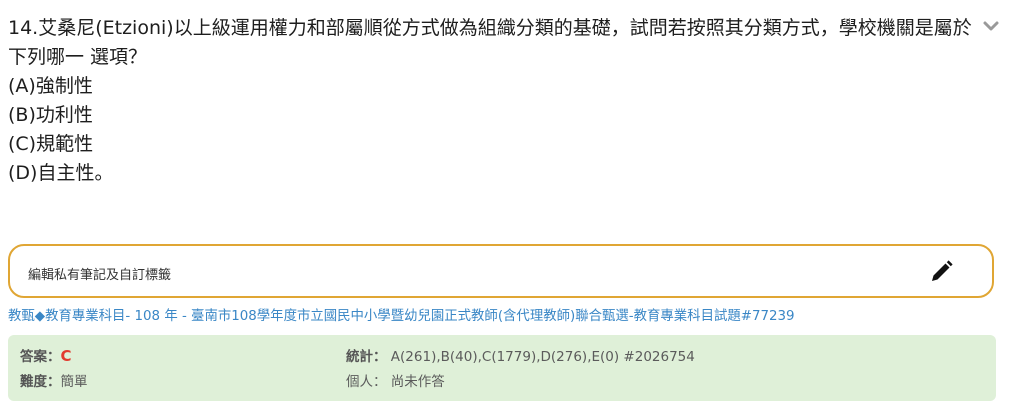 The image size is (1024, 415). I want to click on private-note-editor: 編輯私有筆記及自訂標籤, so click(501, 271).